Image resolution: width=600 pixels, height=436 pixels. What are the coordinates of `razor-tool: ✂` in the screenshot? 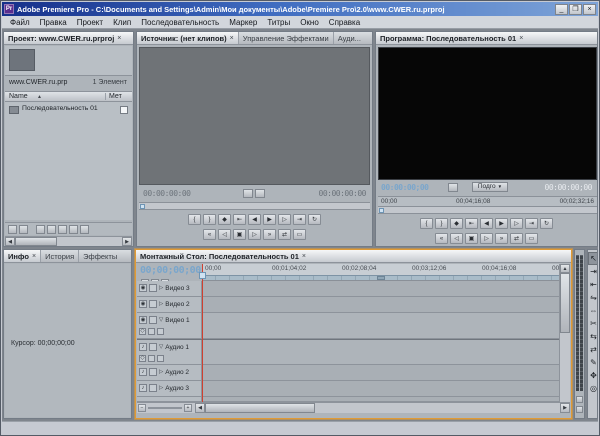 It's located at (592, 323).